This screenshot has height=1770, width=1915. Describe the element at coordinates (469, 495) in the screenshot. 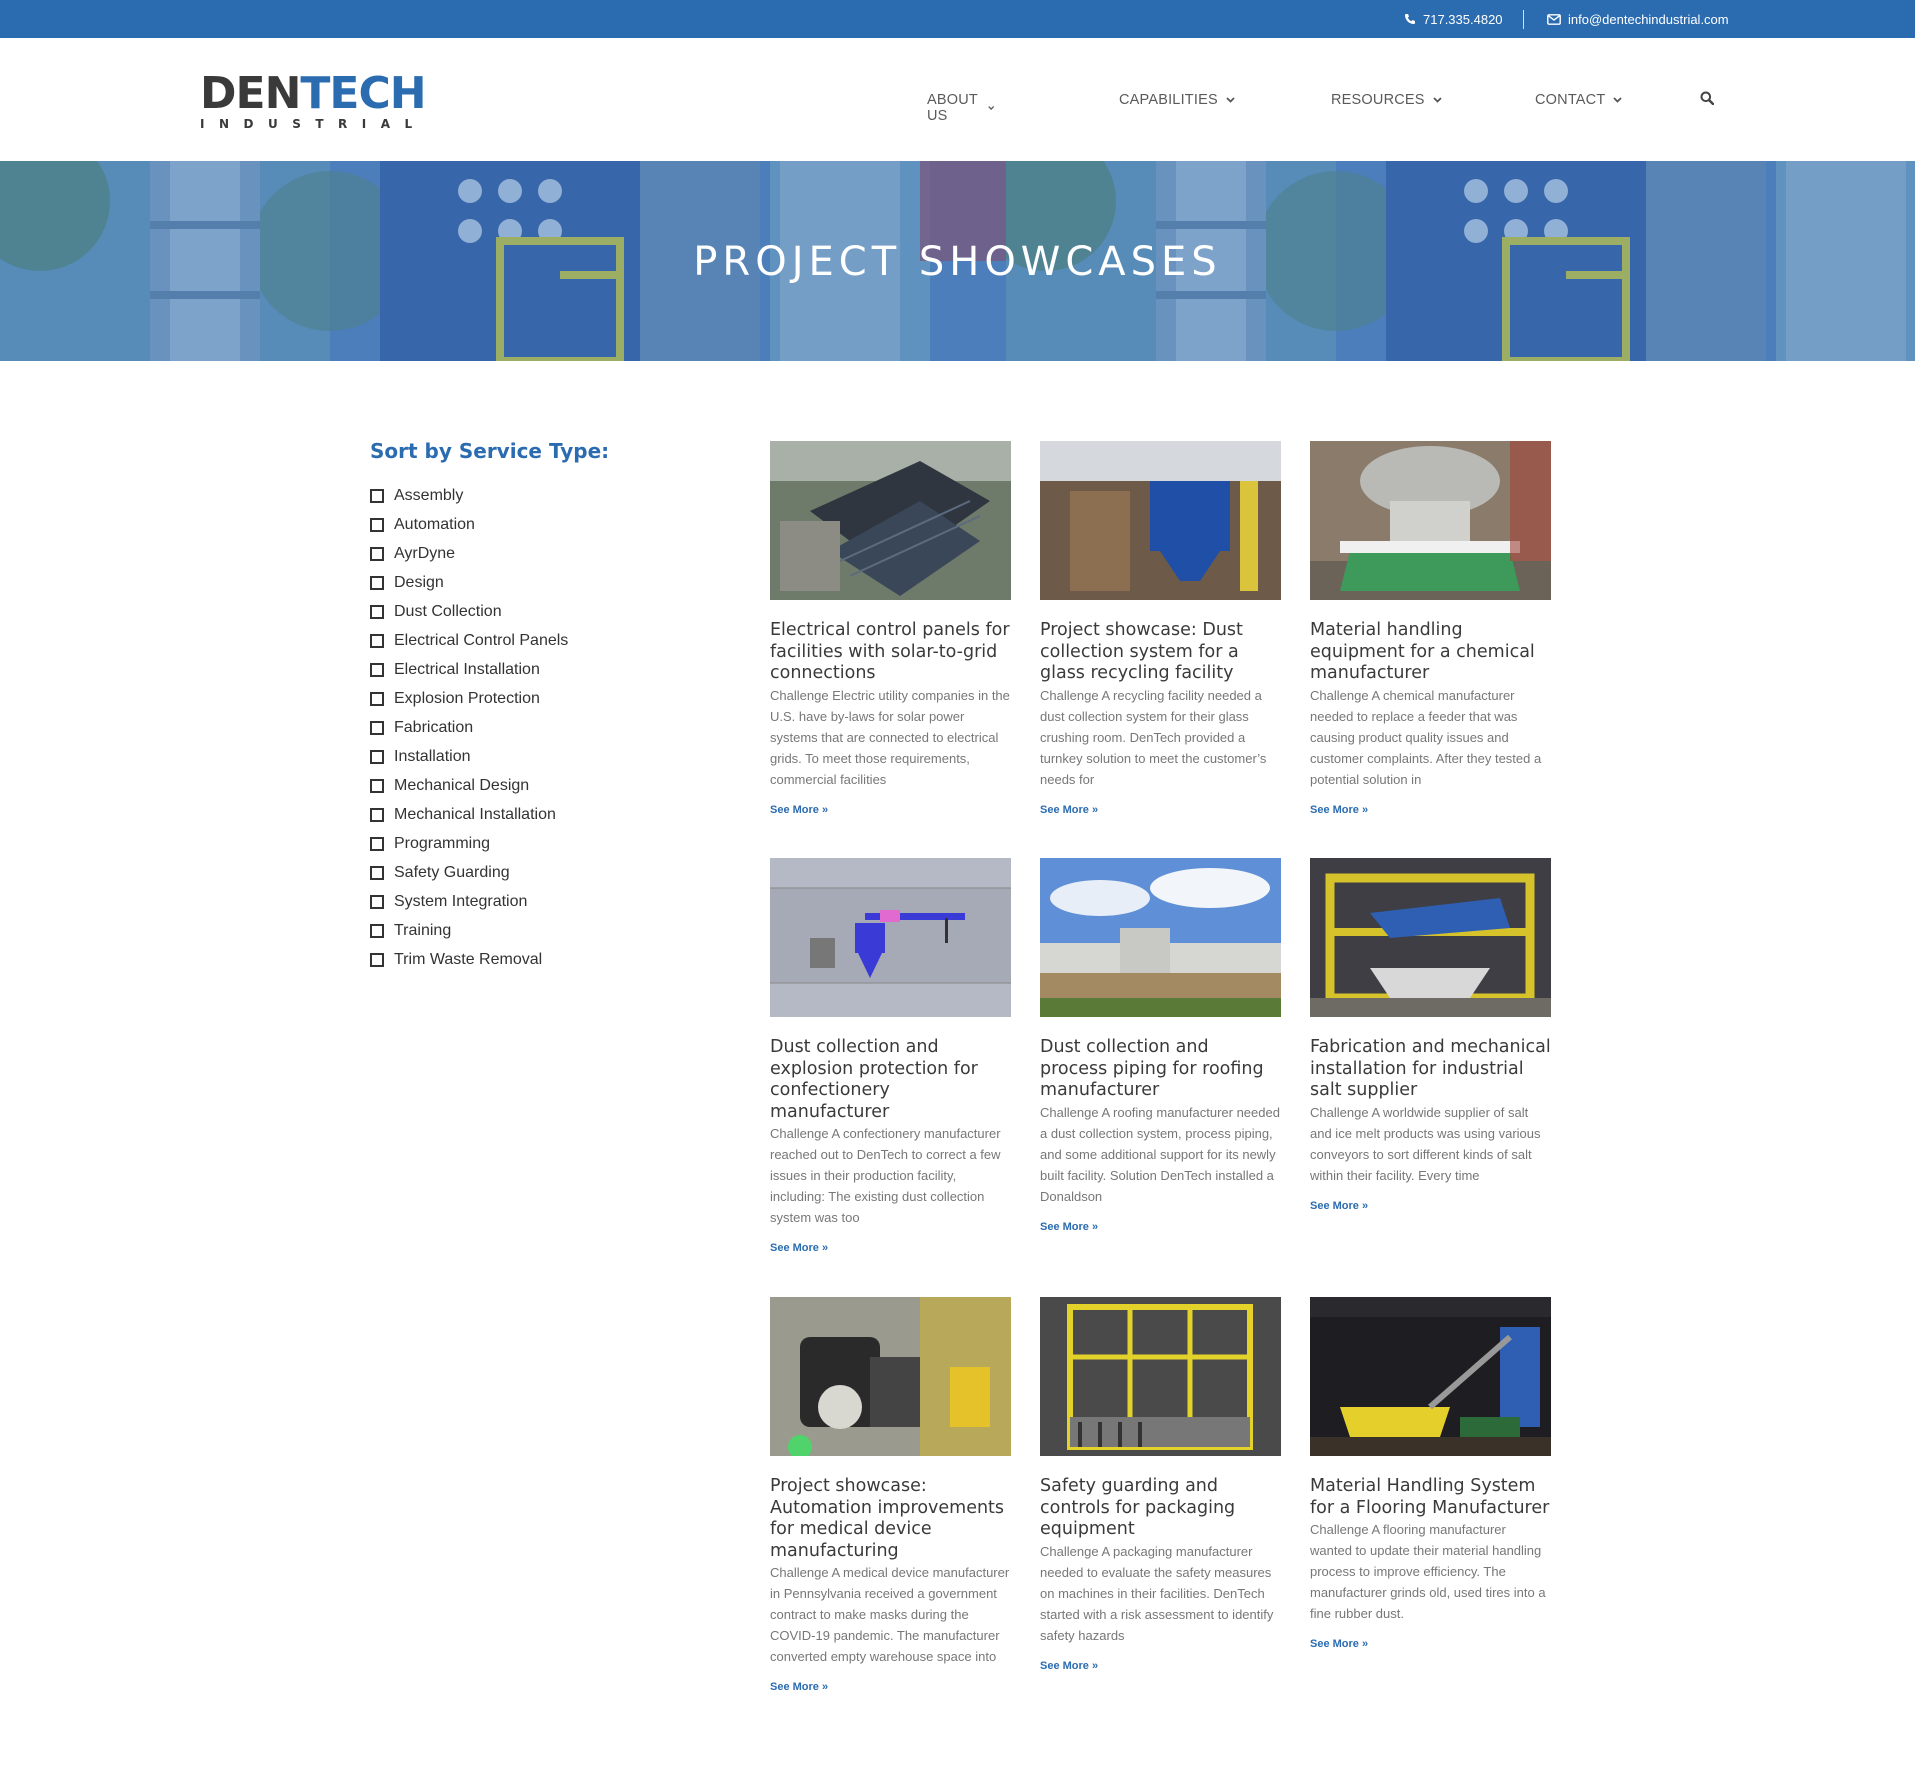

I see `filter-option: Assembly` at that location.